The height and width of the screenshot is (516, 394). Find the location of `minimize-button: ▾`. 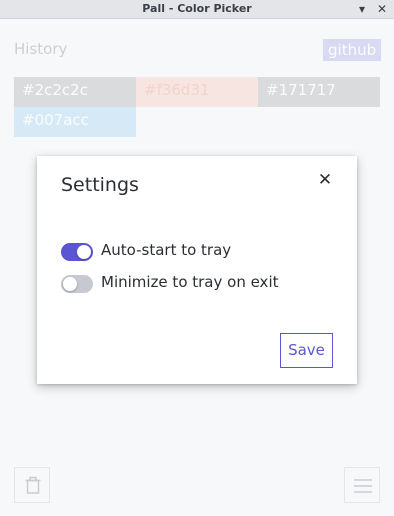

minimize-button: ▾ is located at coordinates (362, 9).